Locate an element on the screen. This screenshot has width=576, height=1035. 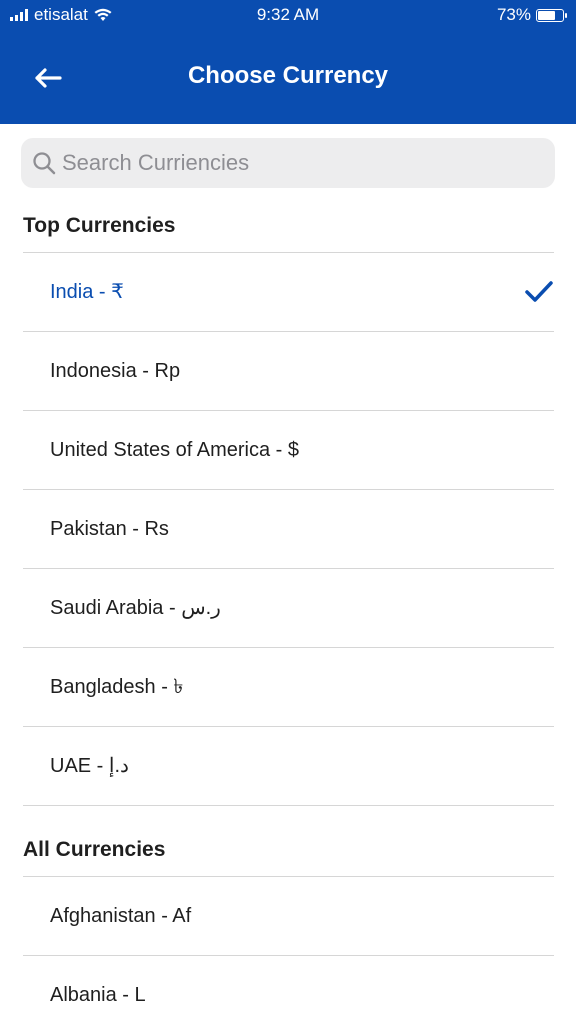
currency-row-uae: UAE - د.إ is located at coordinates (288, 765).